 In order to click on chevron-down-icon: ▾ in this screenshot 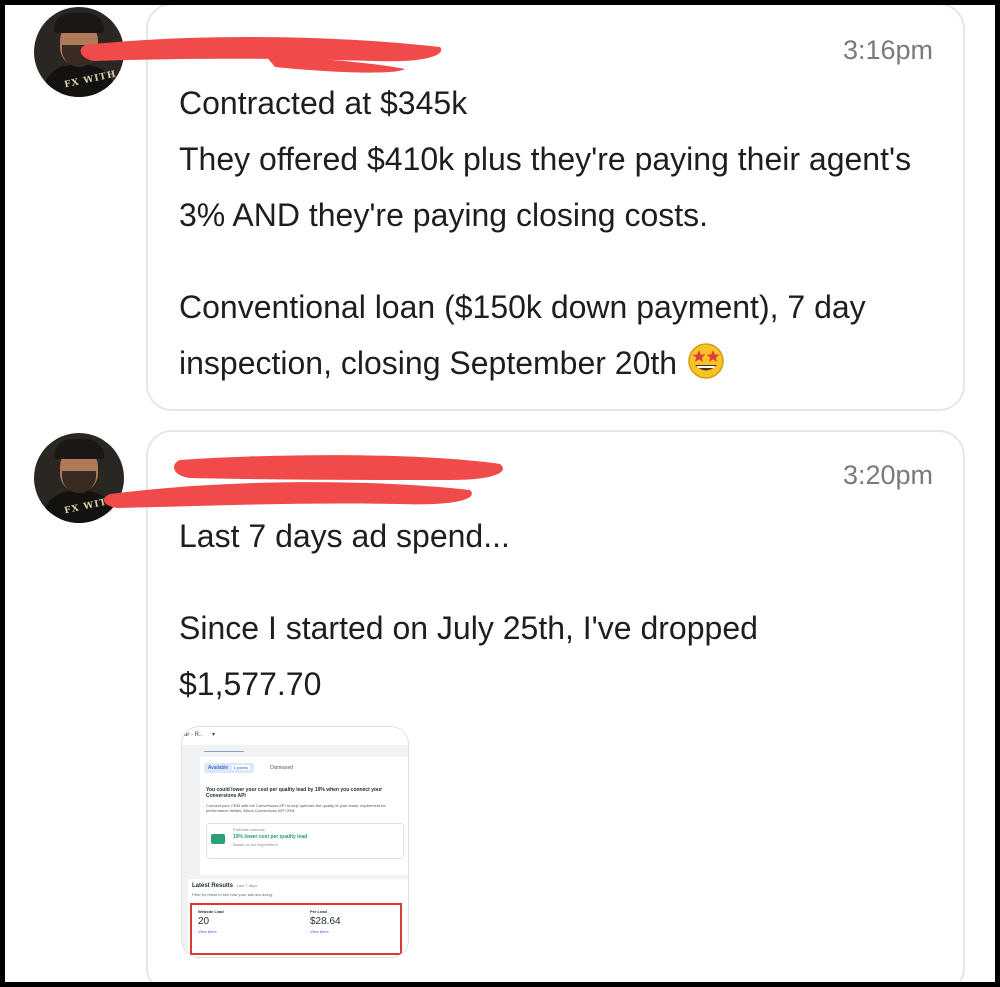, I will do `click(214, 735)`.